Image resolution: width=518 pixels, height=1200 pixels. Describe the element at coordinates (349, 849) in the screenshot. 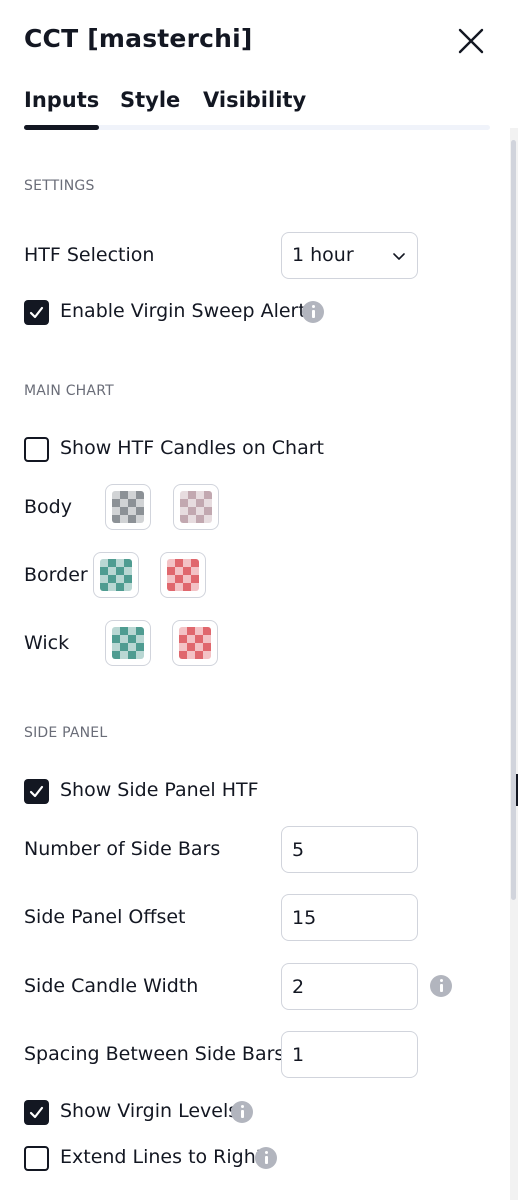

I see `number-of-side-bars-input` at that location.